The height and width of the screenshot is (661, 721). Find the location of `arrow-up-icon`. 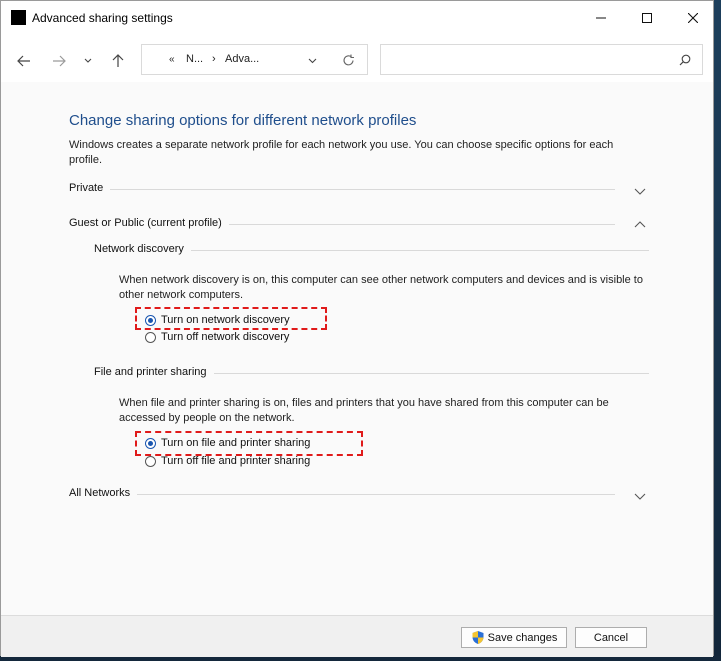

arrow-up-icon is located at coordinates (118, 60).